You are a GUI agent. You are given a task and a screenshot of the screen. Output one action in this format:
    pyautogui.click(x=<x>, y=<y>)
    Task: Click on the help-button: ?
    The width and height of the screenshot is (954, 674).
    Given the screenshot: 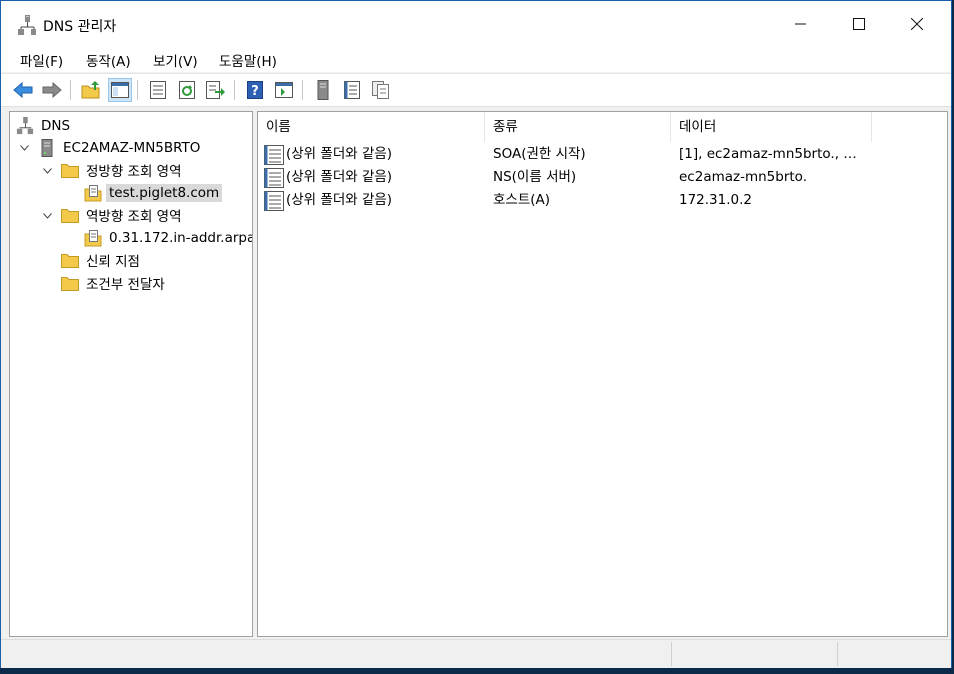 What is the action you would take?
    pyautogui.click(x=255, y=90)
    